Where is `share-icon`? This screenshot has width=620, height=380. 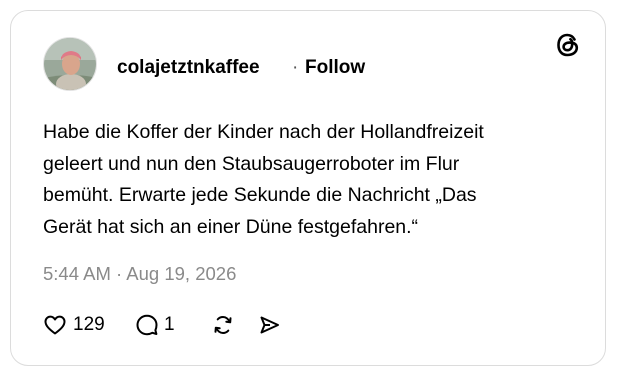 share-icon is located at coordinates (269, 325).